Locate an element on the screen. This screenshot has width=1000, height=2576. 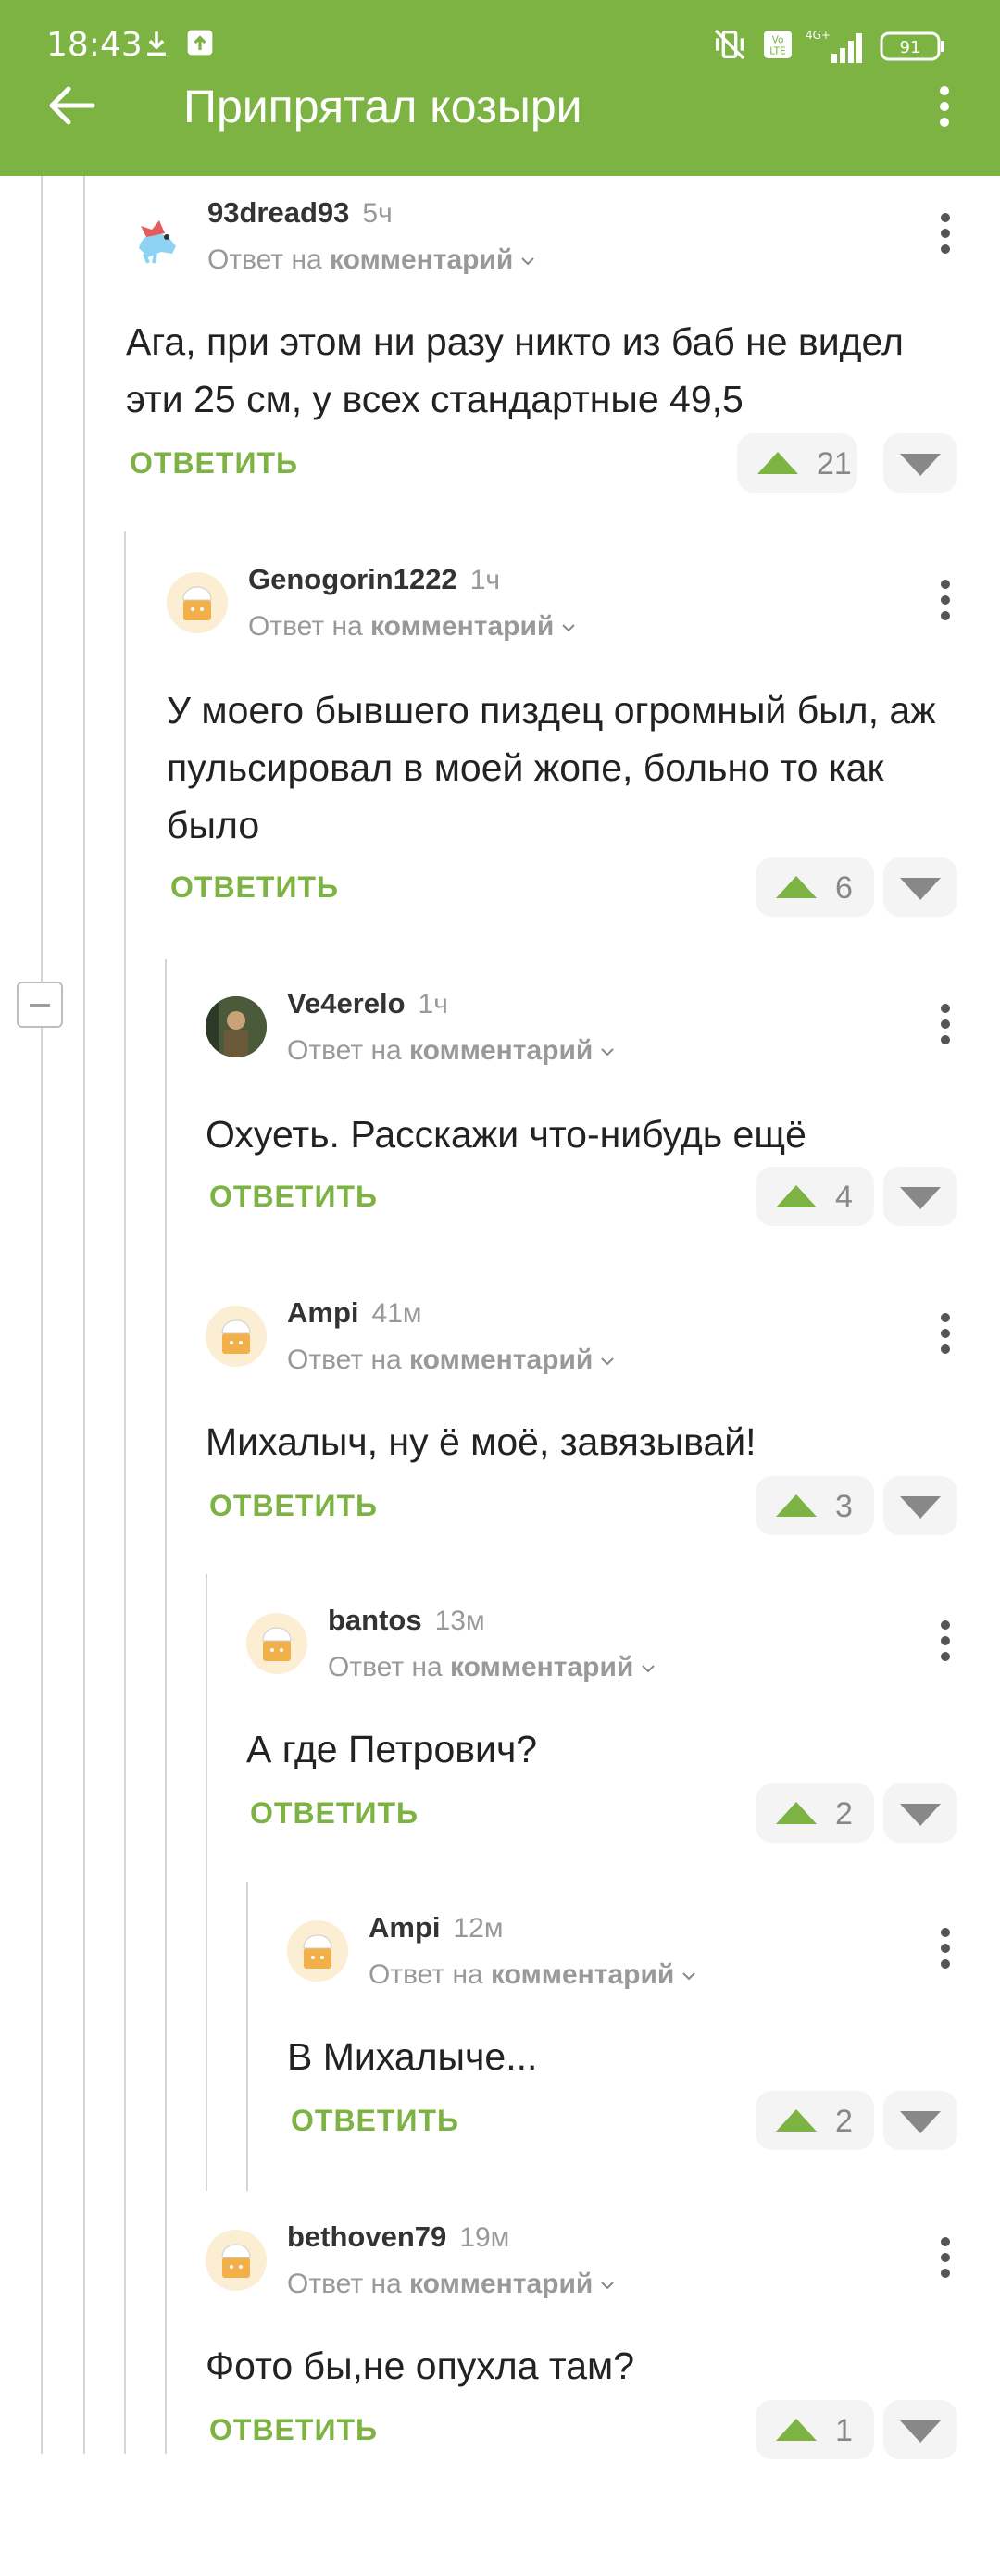
comment-time: 19м is located at coordinates (484, 2237).